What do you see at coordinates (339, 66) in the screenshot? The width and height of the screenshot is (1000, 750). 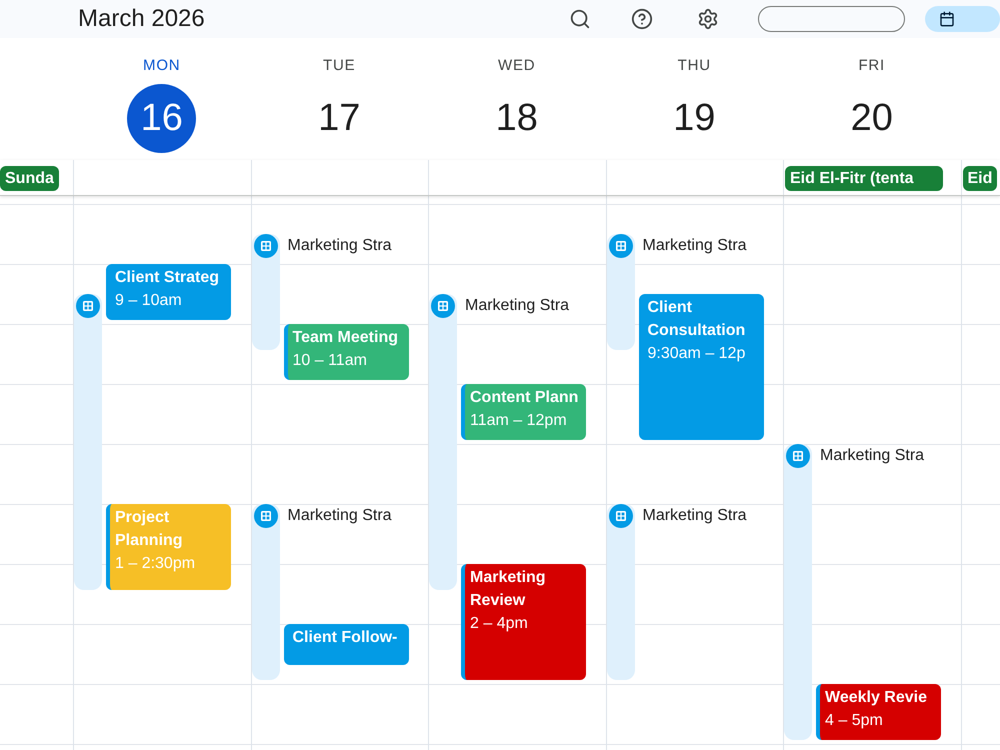 I see `day-name: TUE` at bounding box center [339, 66].